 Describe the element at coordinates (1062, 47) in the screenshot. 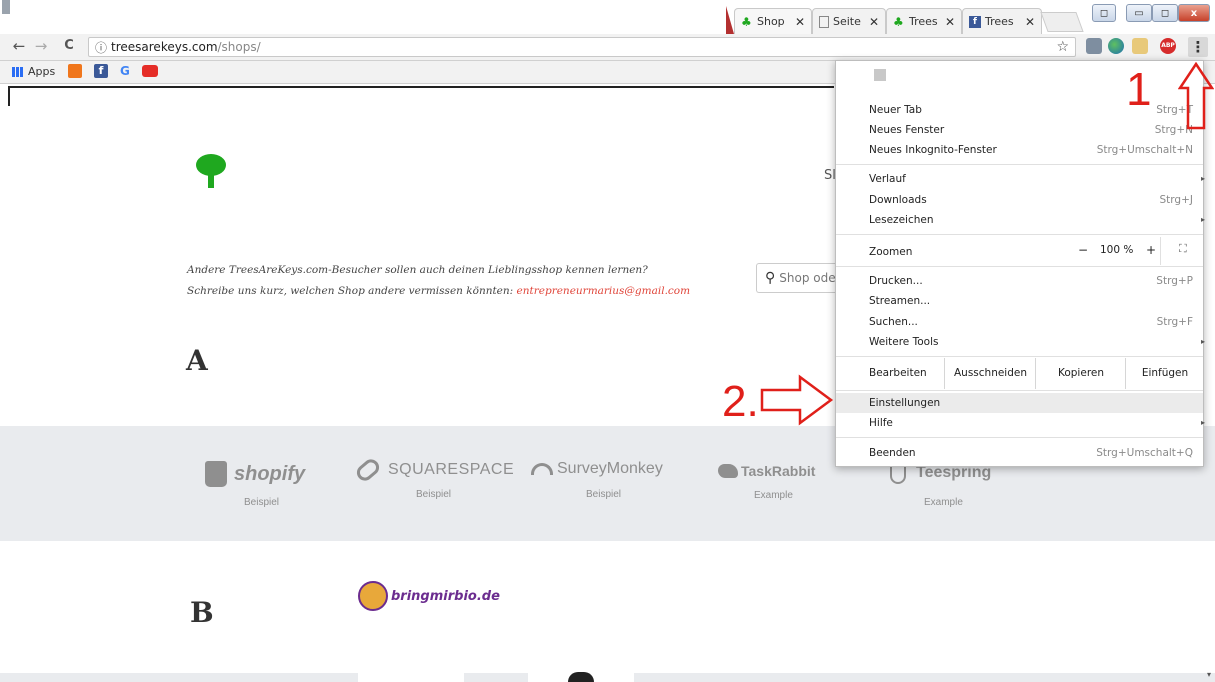

I see `star-icon: ☆` at that location.